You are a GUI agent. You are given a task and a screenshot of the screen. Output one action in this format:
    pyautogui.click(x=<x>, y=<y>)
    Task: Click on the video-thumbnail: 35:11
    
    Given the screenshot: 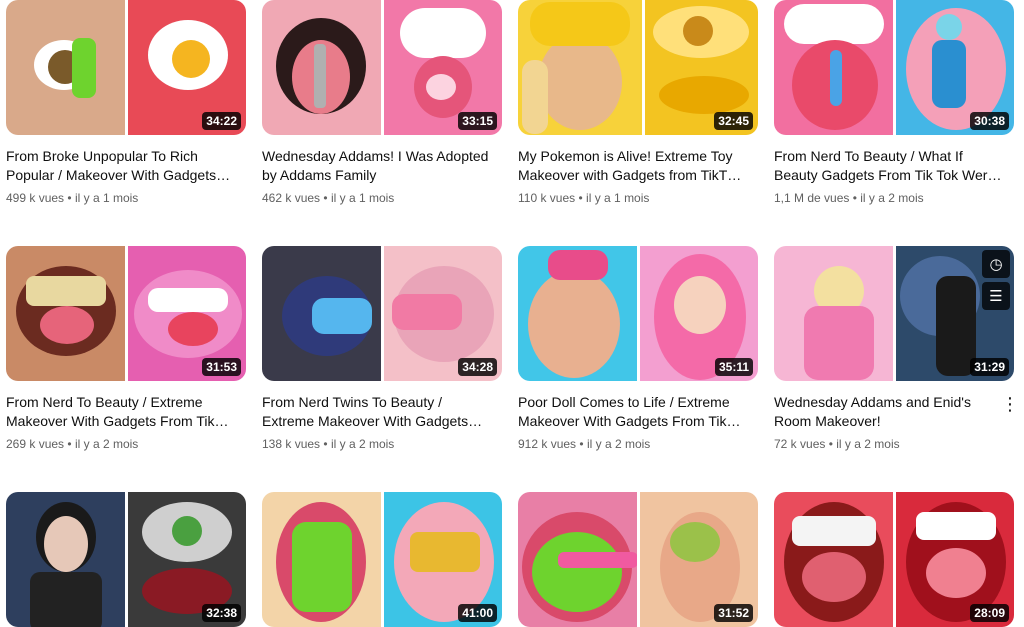 What is the action you would take?
    pyautogui.click(x=638, y=313)
    